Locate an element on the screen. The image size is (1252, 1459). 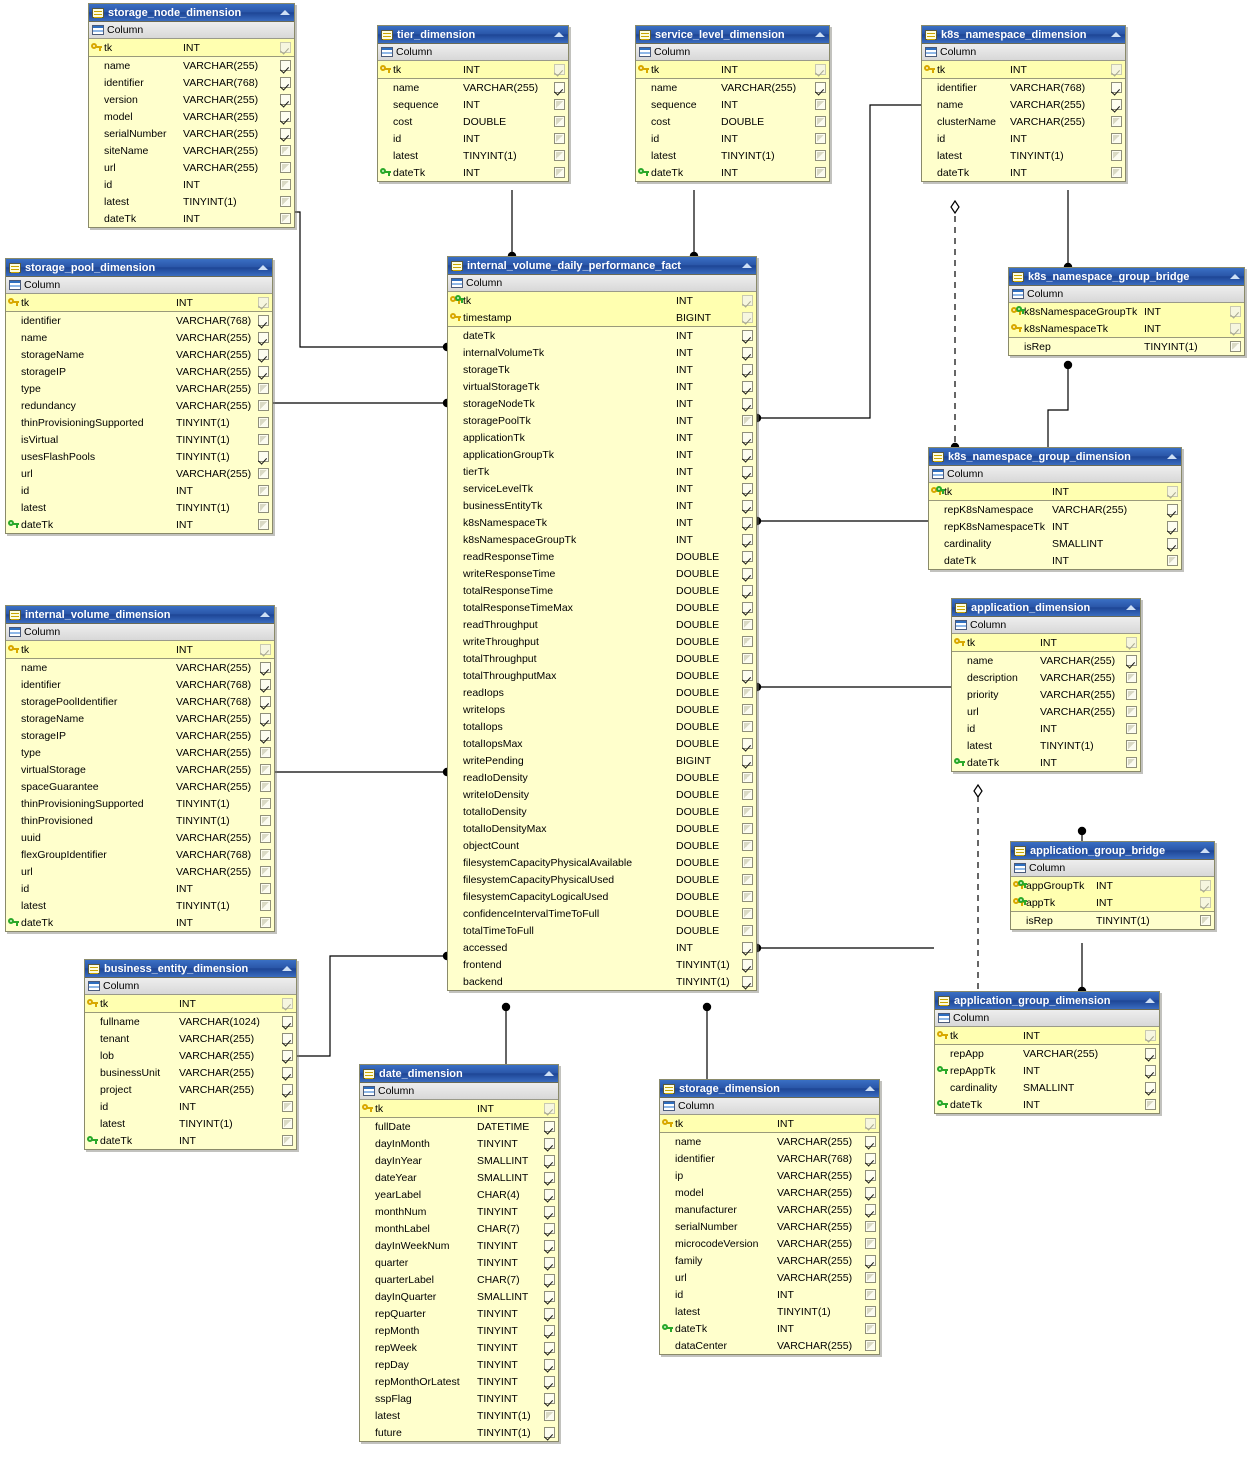
table-column-row: k8sNamespaceTk INT is located at coordinates (1126, 328).